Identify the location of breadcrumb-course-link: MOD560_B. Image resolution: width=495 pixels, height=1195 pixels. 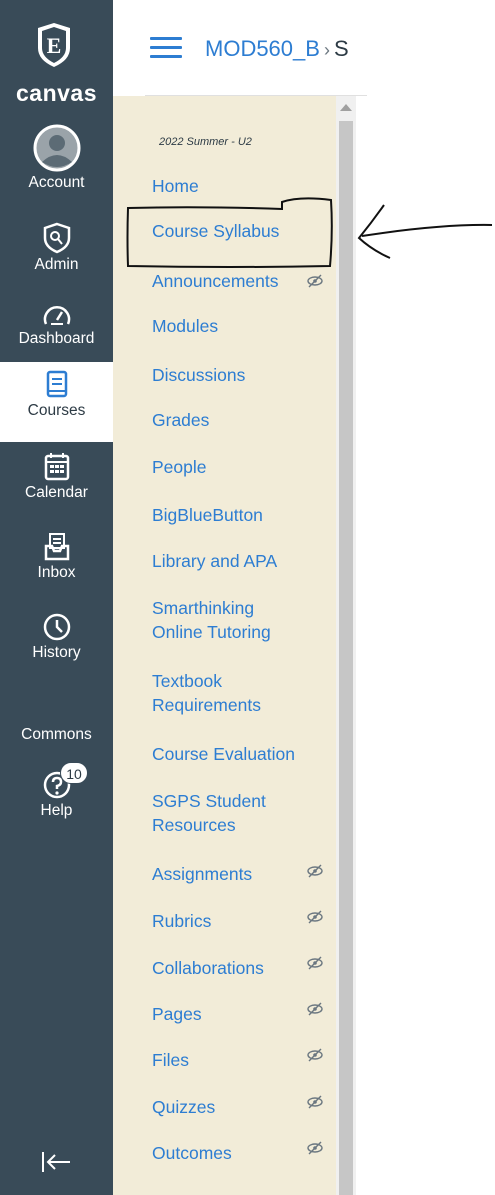
(262, 48).